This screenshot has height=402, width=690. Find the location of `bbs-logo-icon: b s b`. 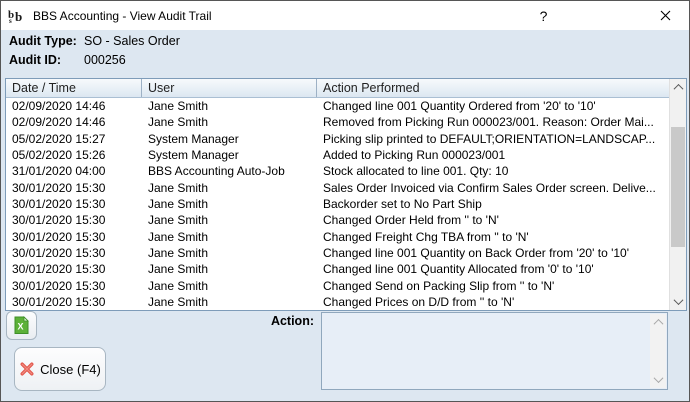

bbs-logo-icon: b s b is located at coordinates (15, 16).